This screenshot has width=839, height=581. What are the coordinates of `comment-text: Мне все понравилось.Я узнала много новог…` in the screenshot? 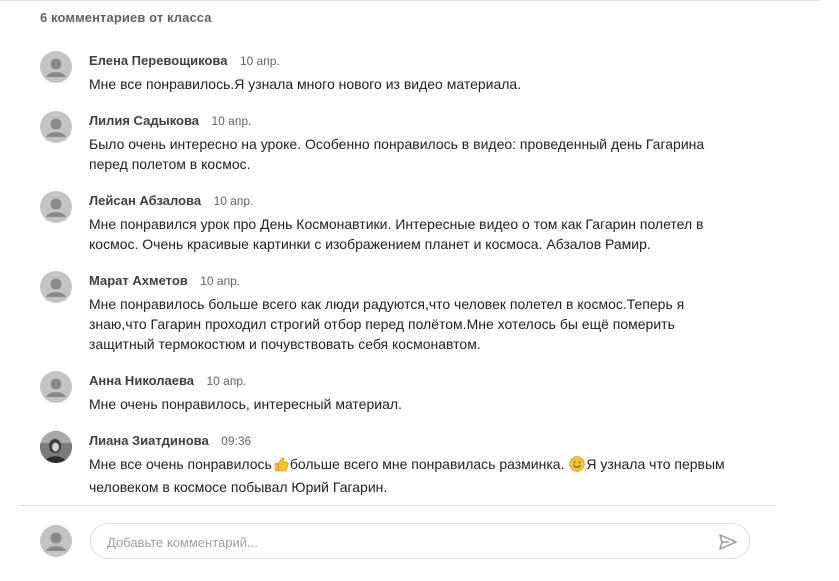 It's located at (305, 84).